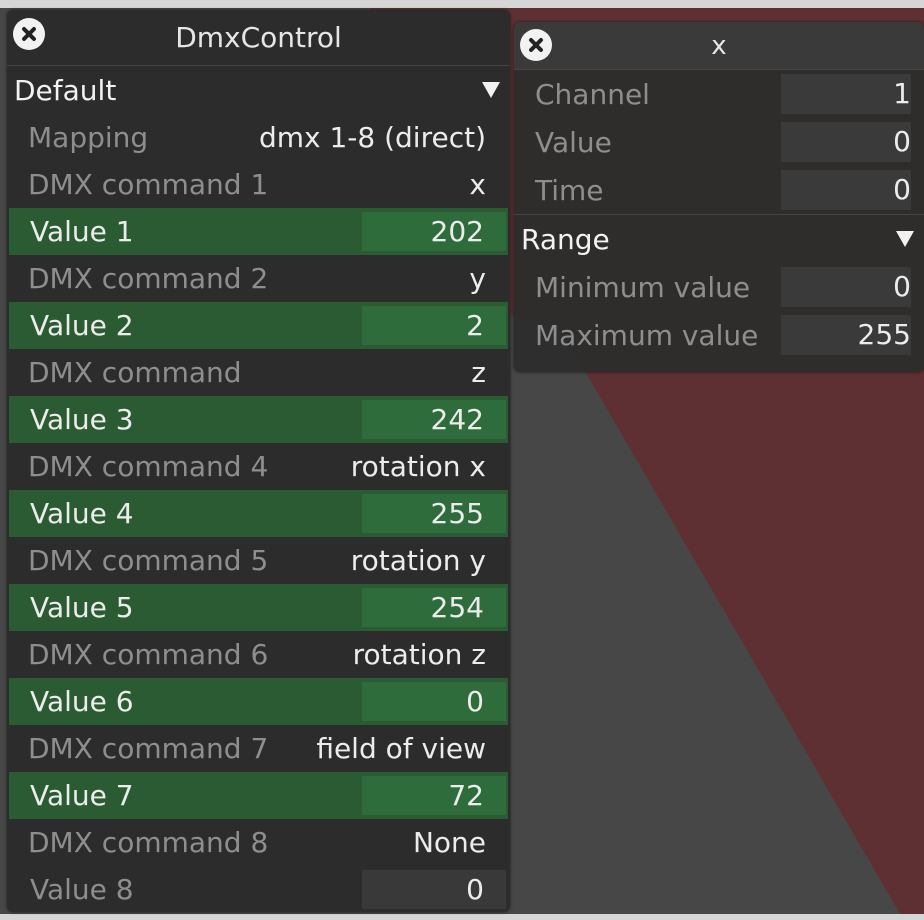 The height and width of the screenshot is (920, 924). What do you see at coordinates (846, 142) in the screenshot?
I see `value-input: 0` at bounding box center [846, 142].